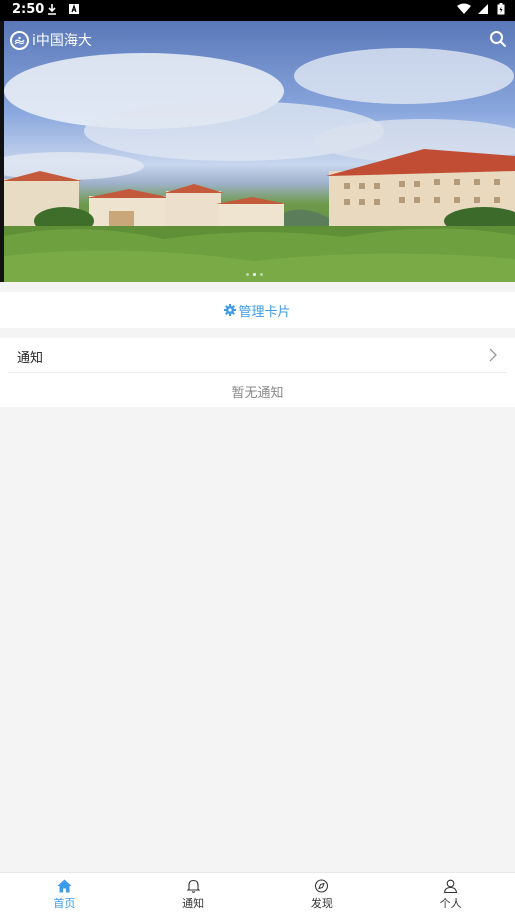 This screenshot has width=515, height=916. What do you see at coordinates (450, 903) in the screenshot?
I see `nav-profile-label: 个人` at bounding box center [450, 903].